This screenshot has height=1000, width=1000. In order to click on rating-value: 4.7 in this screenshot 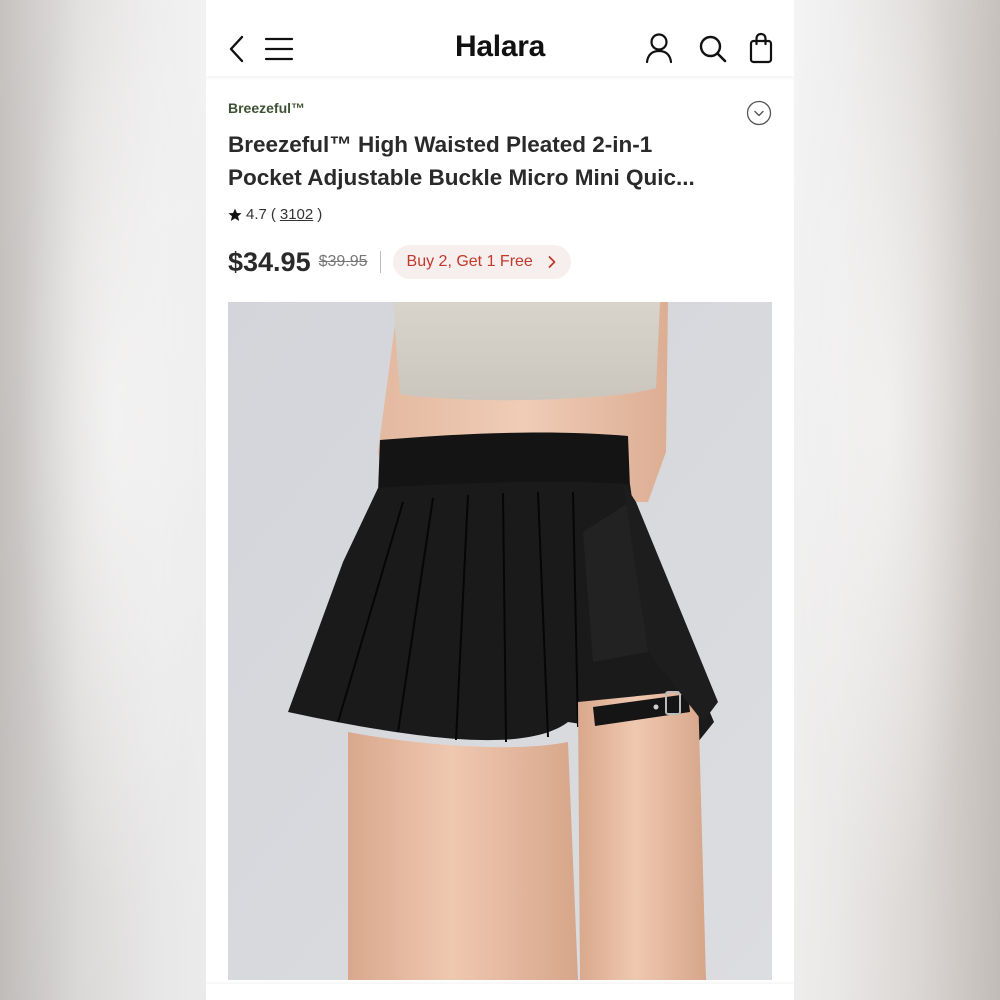, I will do `click(256, 214)`.